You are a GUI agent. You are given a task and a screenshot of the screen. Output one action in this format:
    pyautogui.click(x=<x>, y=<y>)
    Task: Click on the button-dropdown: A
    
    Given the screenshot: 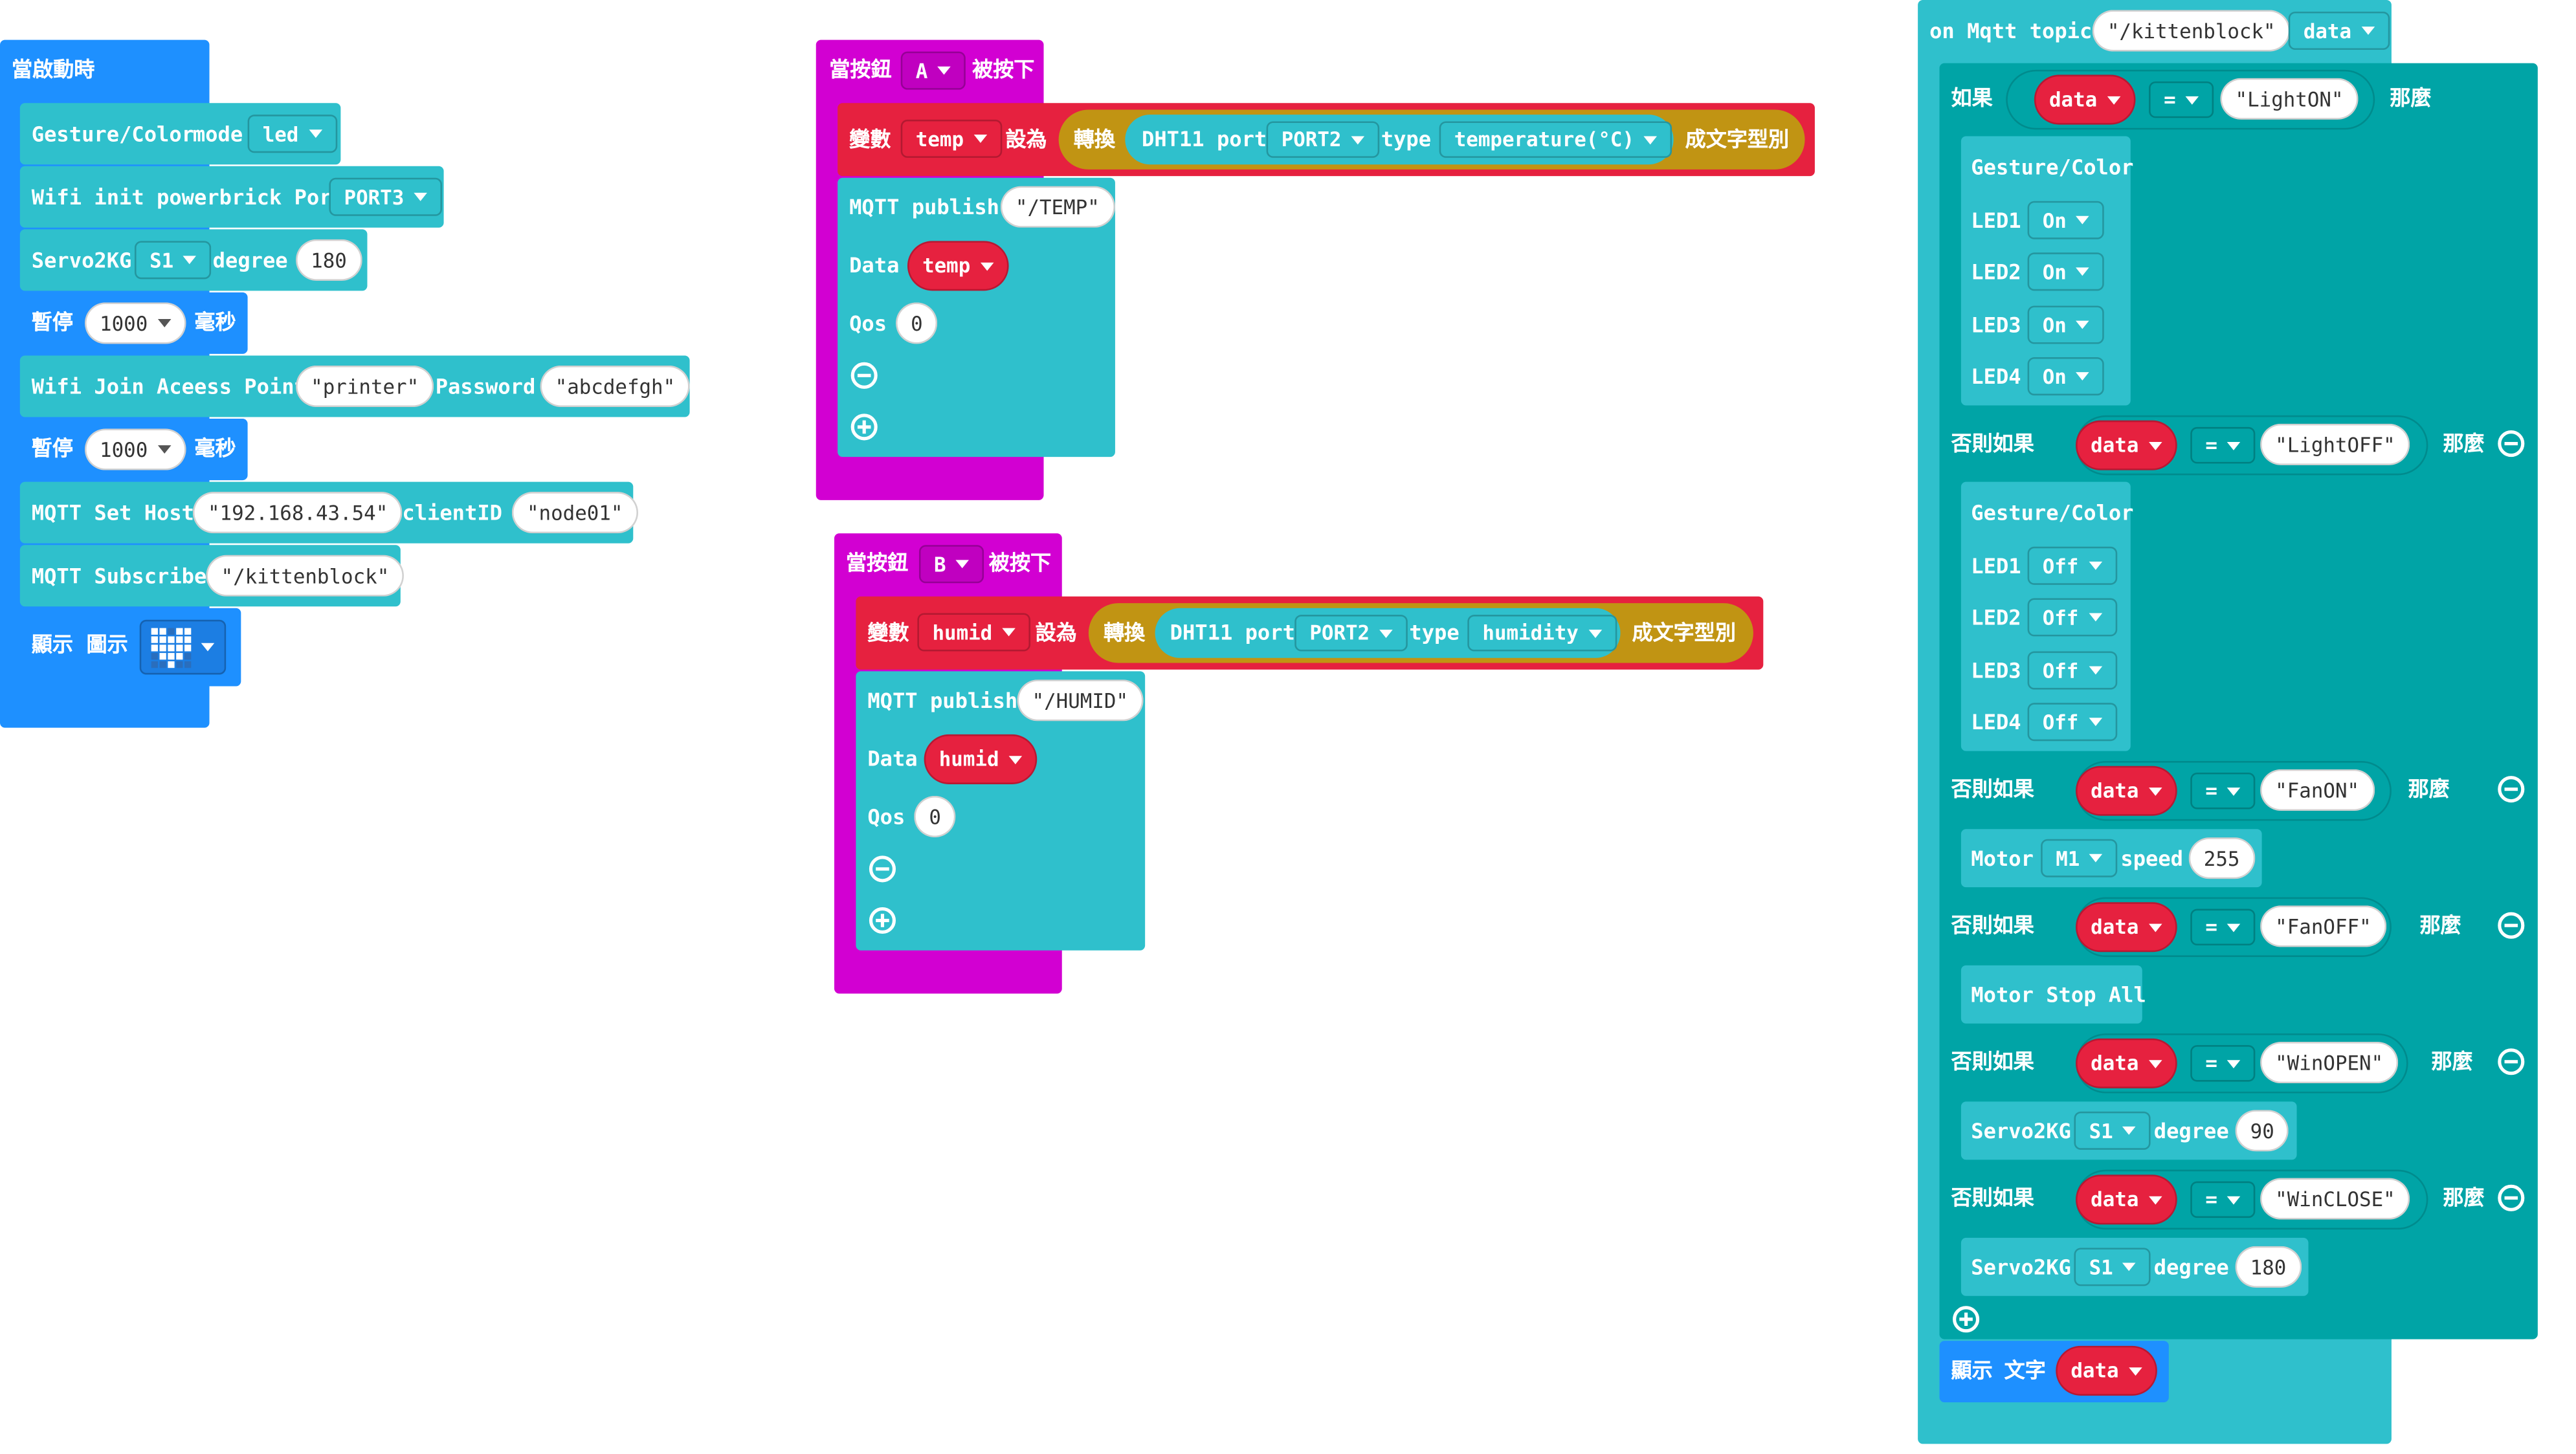 What is the action you would take?
    pyautogui.click(x=933, y=70)
    